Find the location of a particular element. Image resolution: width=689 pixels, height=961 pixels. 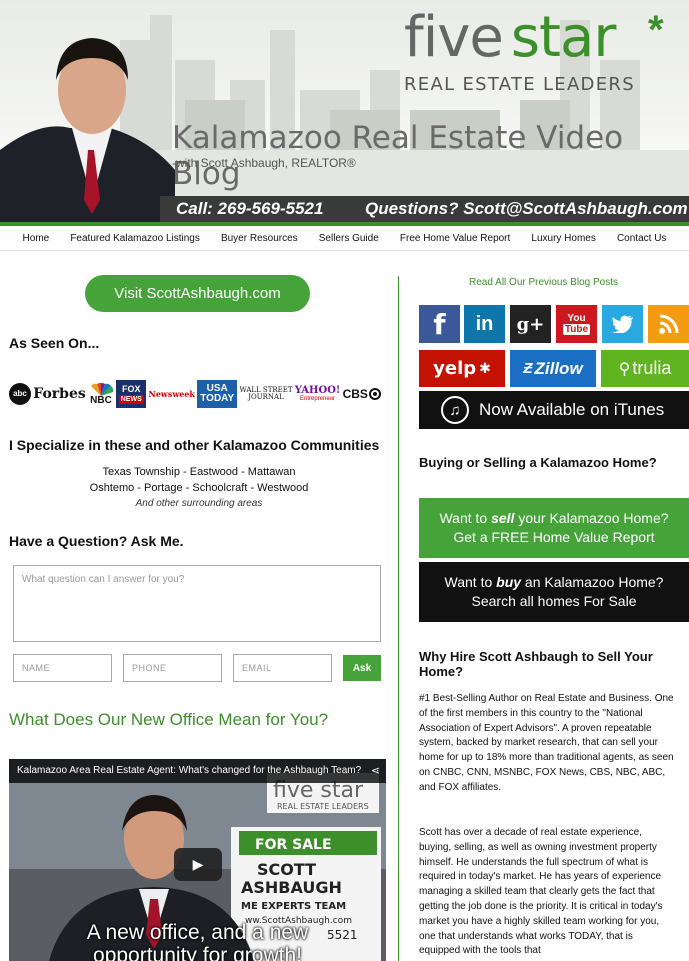

nav-sellers-guide: Sellers Guide is located at coordinates (349, 238).